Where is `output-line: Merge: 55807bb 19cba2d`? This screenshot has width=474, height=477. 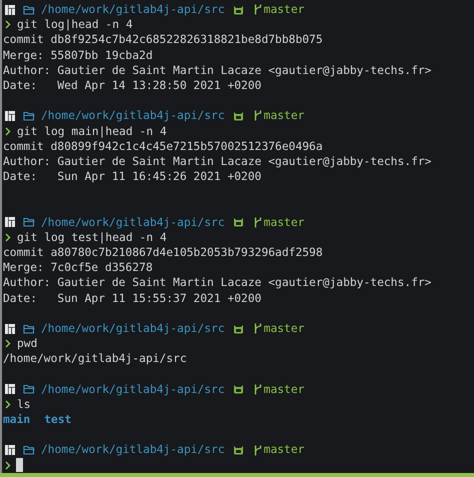 output-line: Merge: 55807bb 19cba2d is located at coordinates (78, 55).